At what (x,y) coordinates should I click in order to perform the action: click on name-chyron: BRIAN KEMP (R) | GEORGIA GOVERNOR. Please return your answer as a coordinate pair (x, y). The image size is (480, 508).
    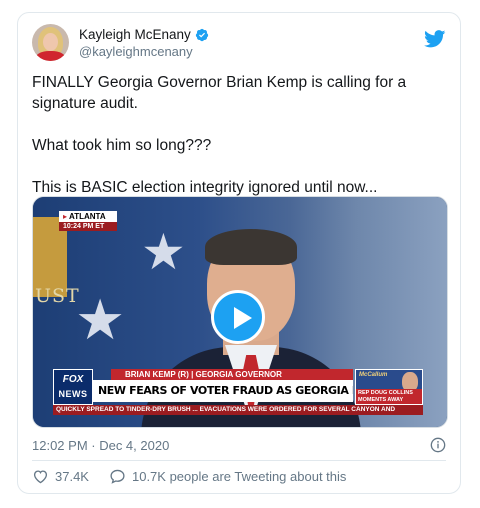
    Looking at the image, I should click on (232, 374).